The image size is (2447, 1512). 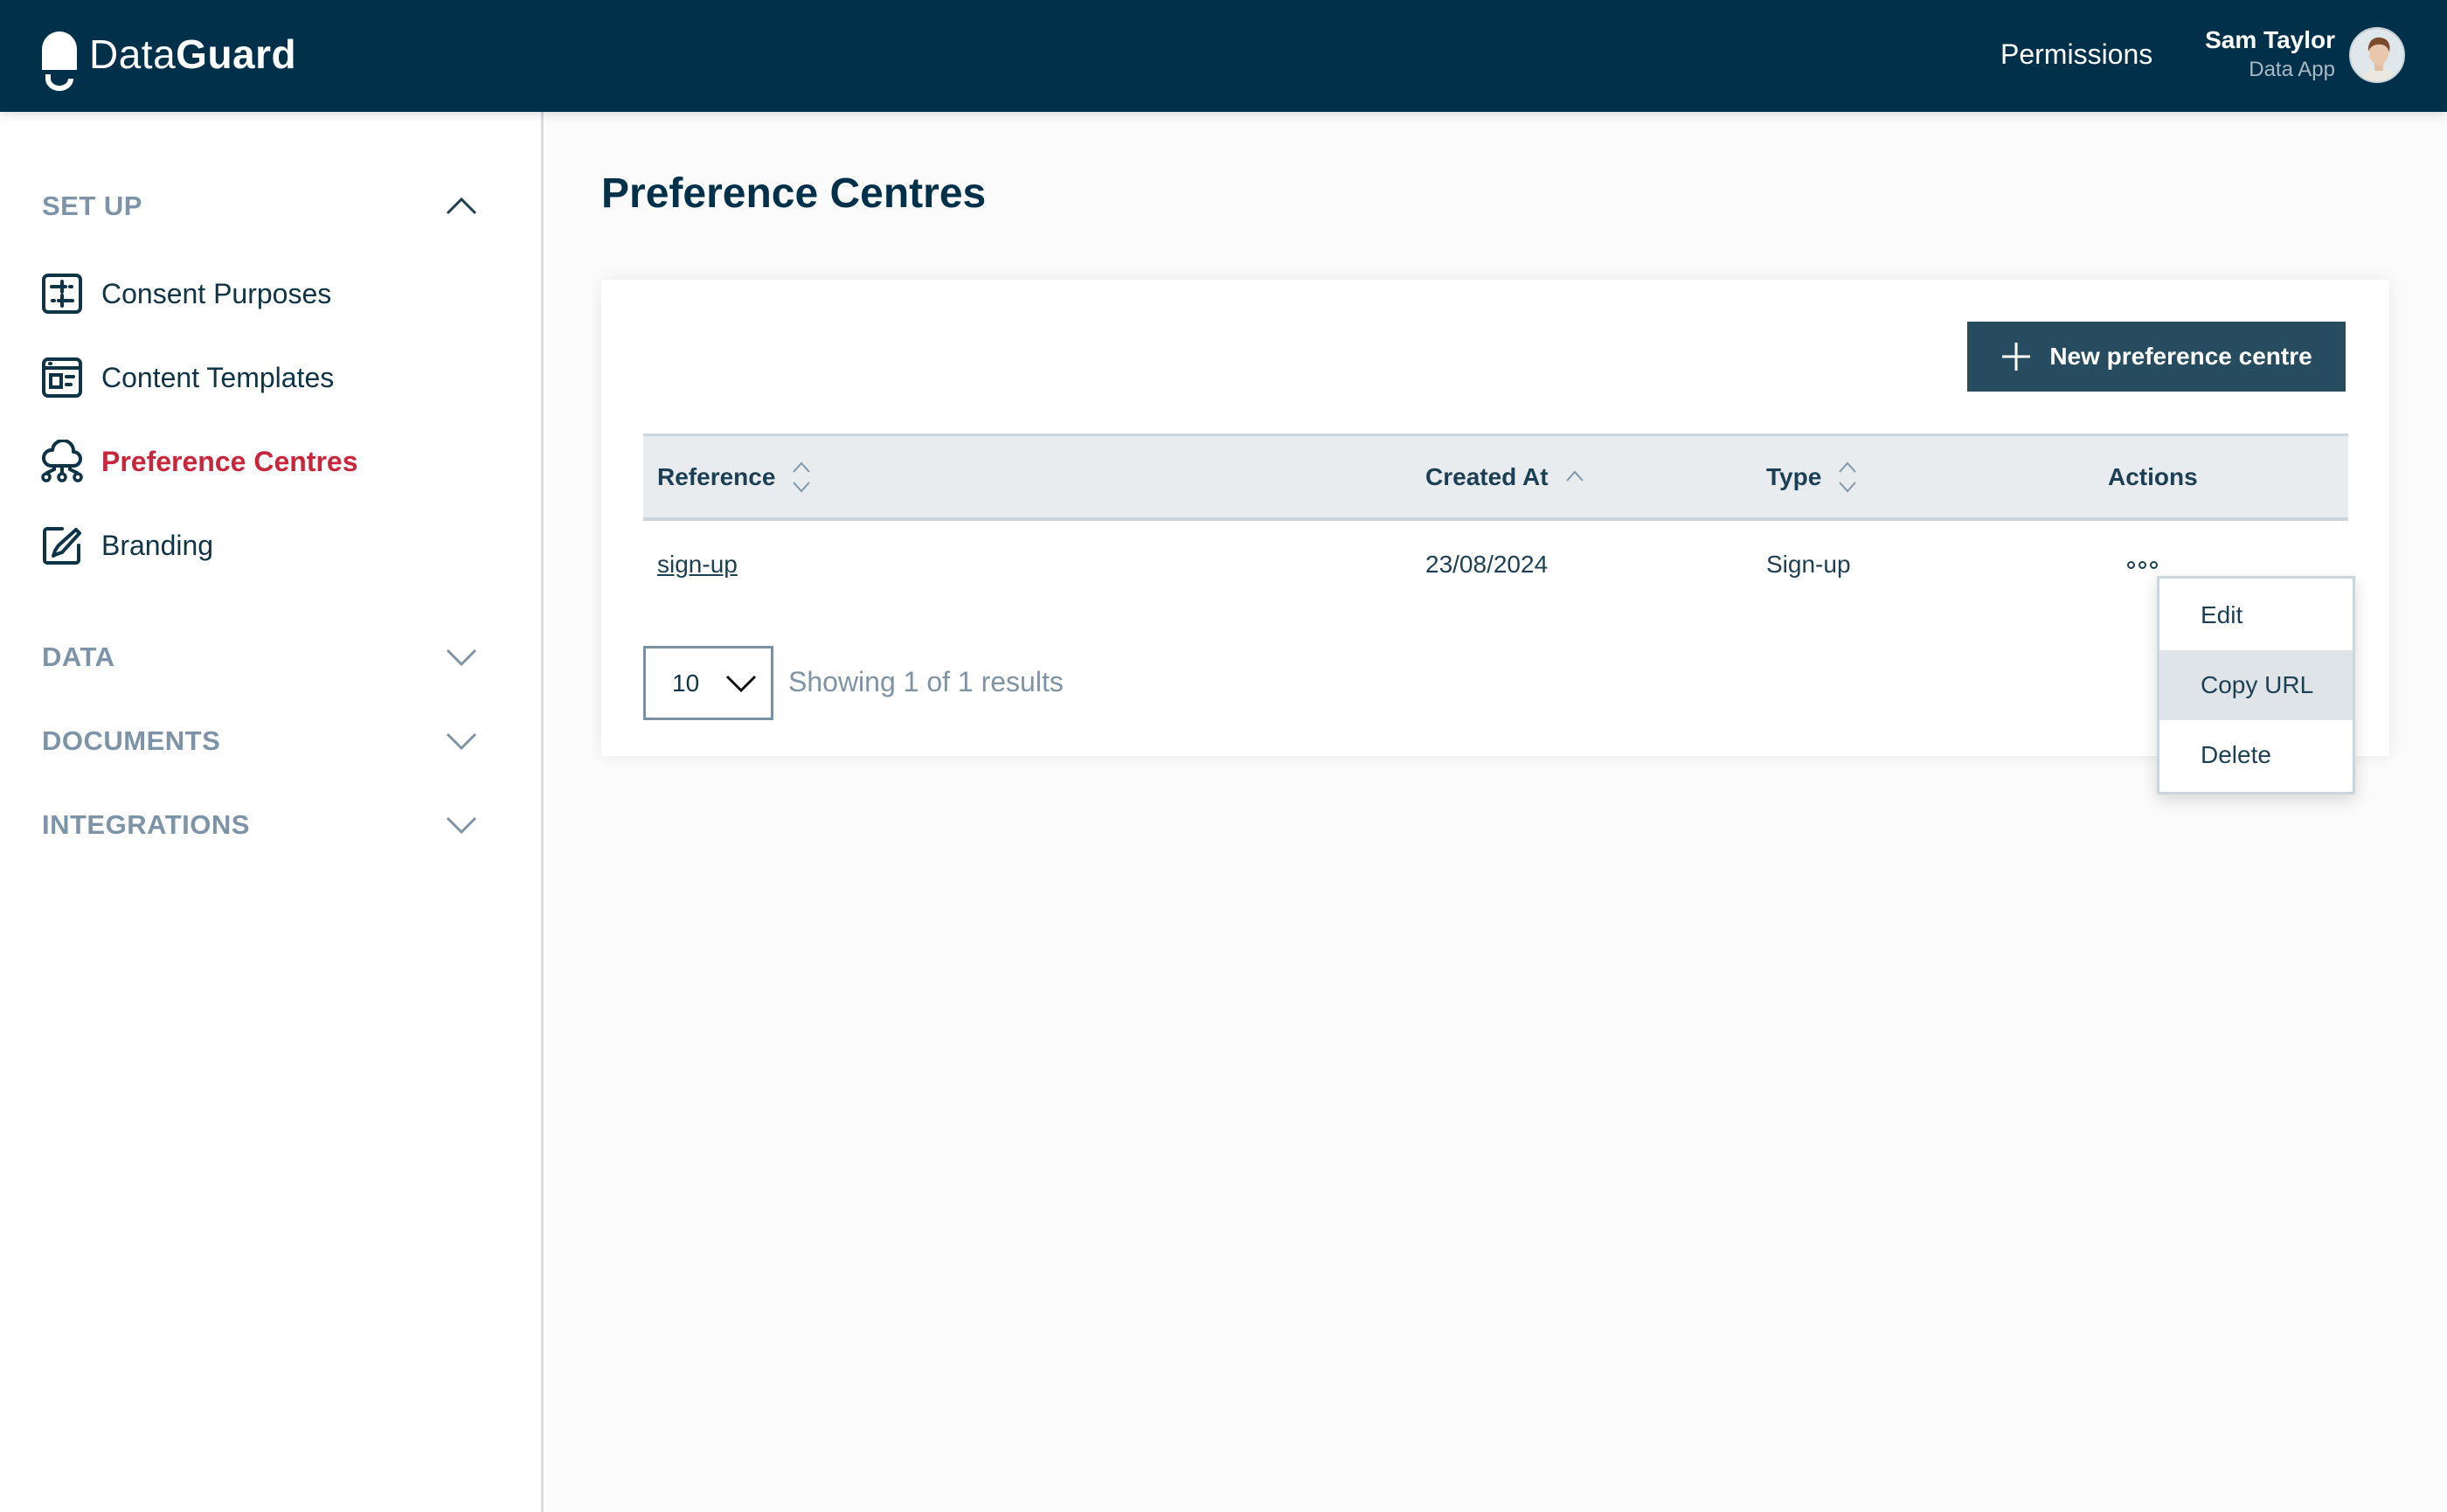 What do you see at coordinates (2016, 356) in the screenshot?
I see `plus-icon` at bounding box center [2016, 356].